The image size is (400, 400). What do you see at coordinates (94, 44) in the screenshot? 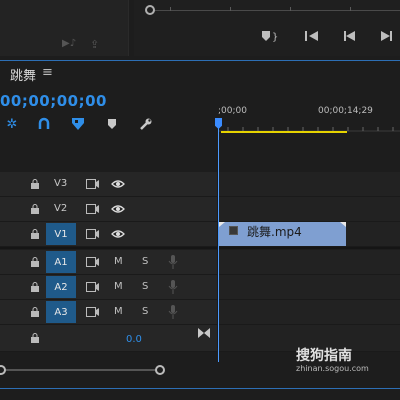
I see `export-icon: ⇪` at bounding box center [94, 44].